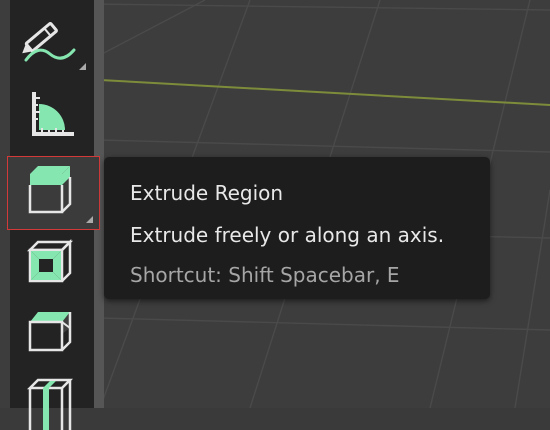 The height and width of the screenshot is (430, 550). I want to click on inset-faces-icon, so click(50, 260).